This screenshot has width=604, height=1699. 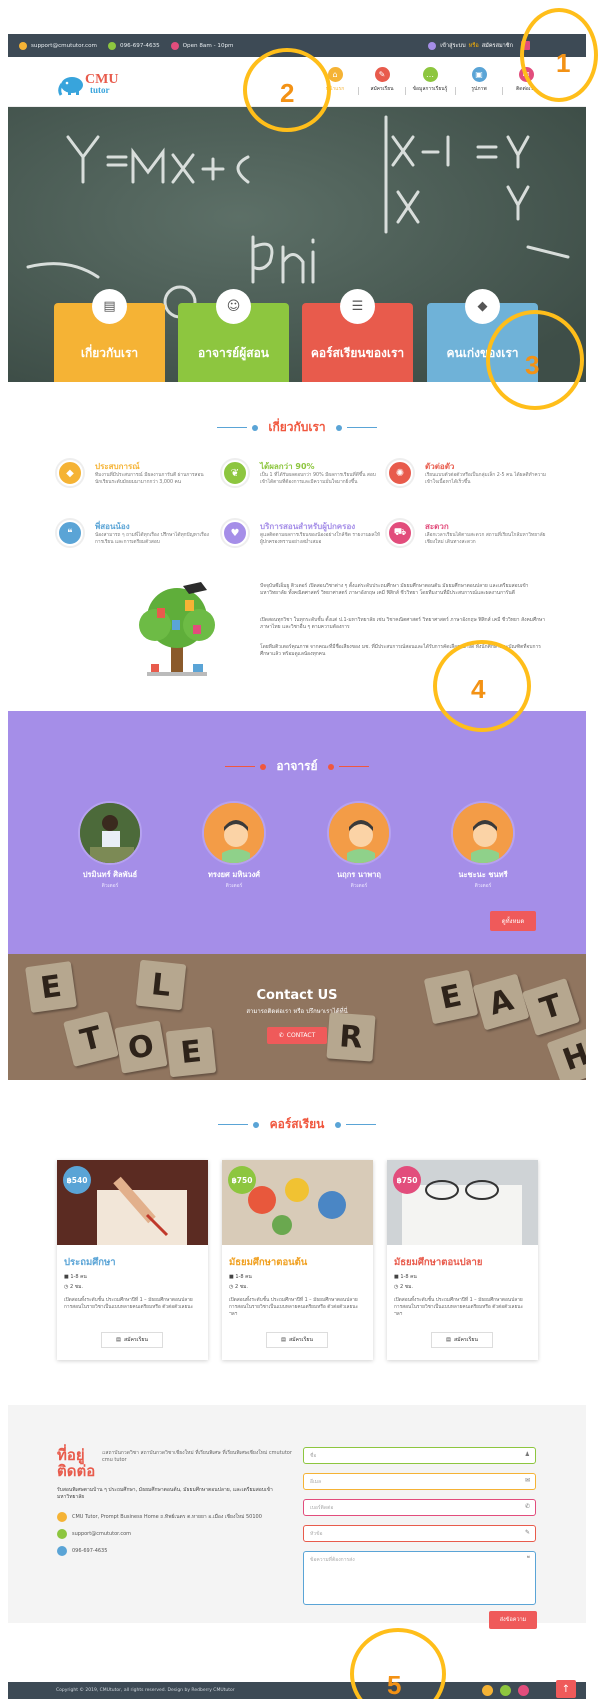 I want to click on teacher-card: นฤกร นาพาฤ ติวเตอร์, so click(x=359, y=845).